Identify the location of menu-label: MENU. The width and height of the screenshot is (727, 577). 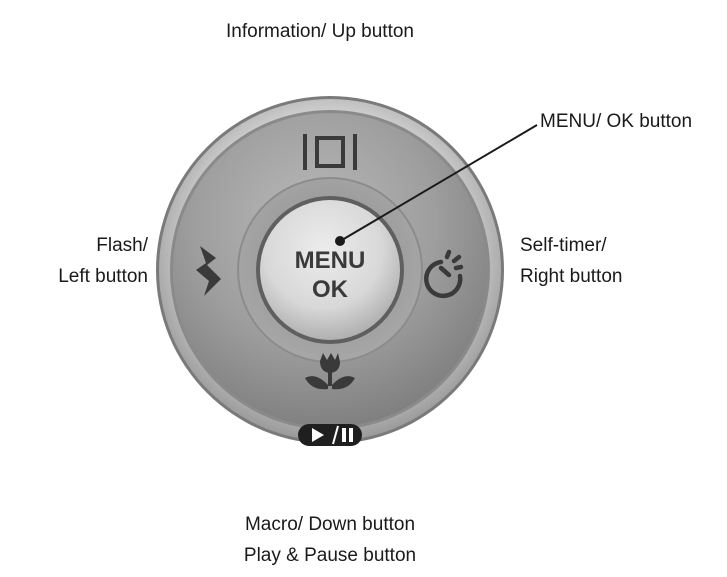
(330, 260).